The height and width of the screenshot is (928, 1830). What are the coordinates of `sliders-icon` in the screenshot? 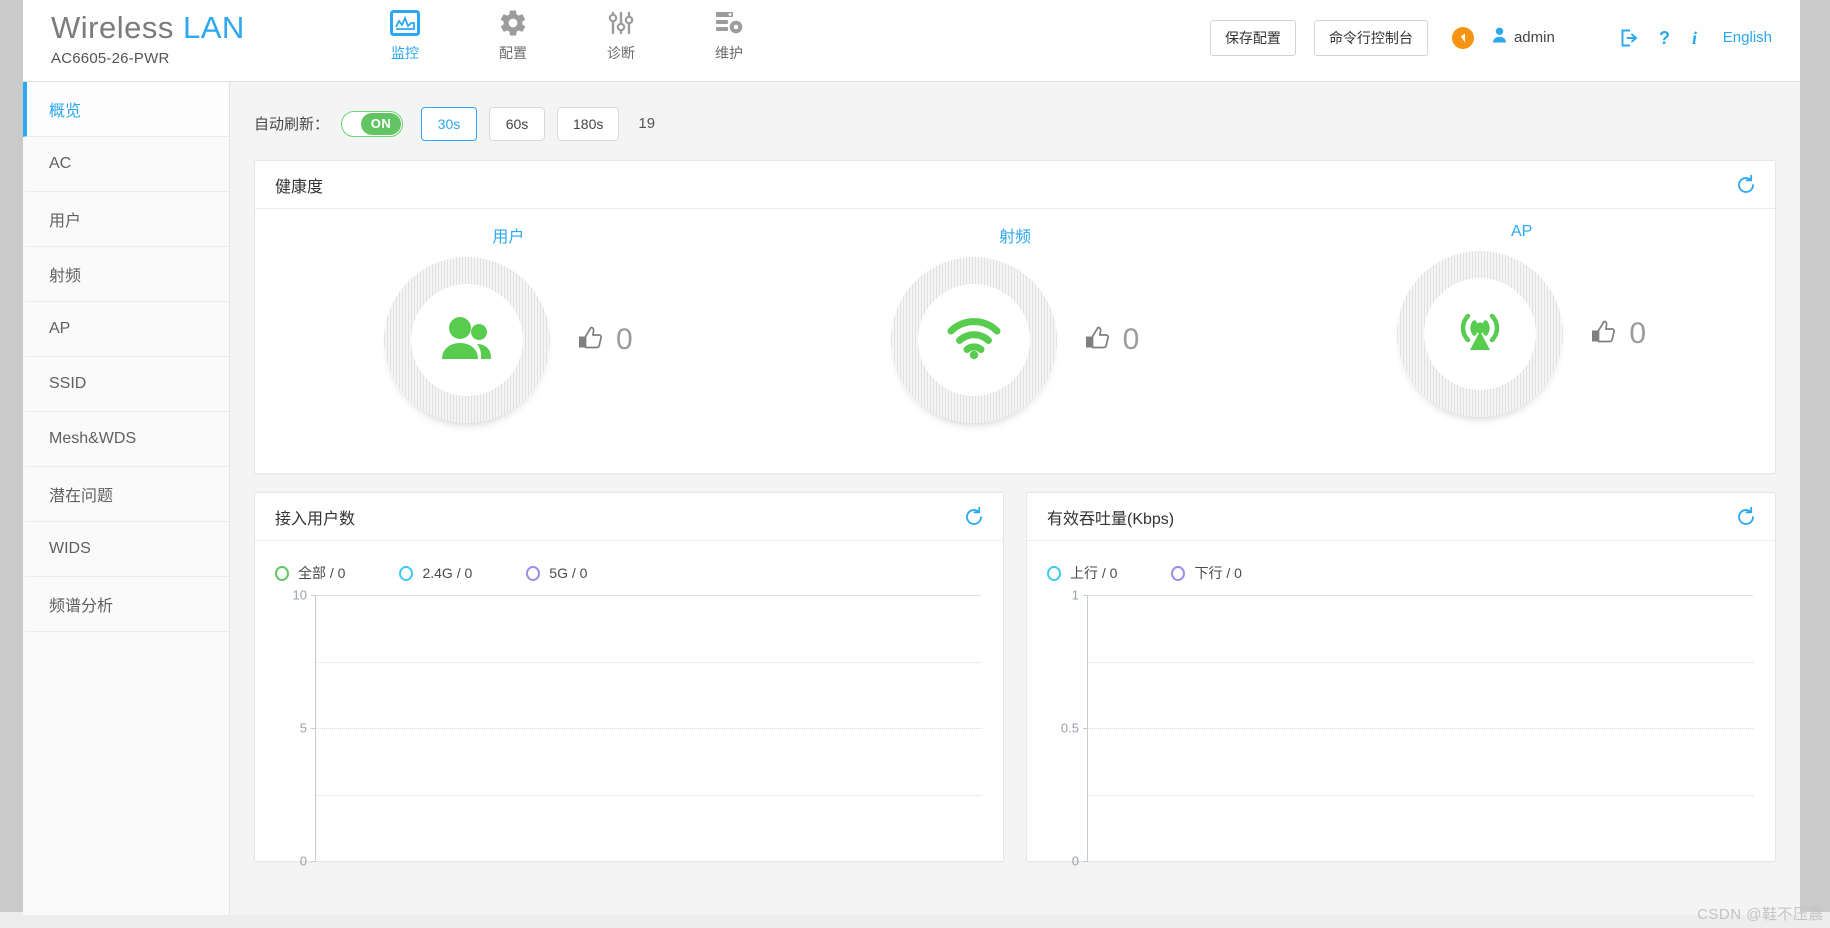 It's located at (621, 23).